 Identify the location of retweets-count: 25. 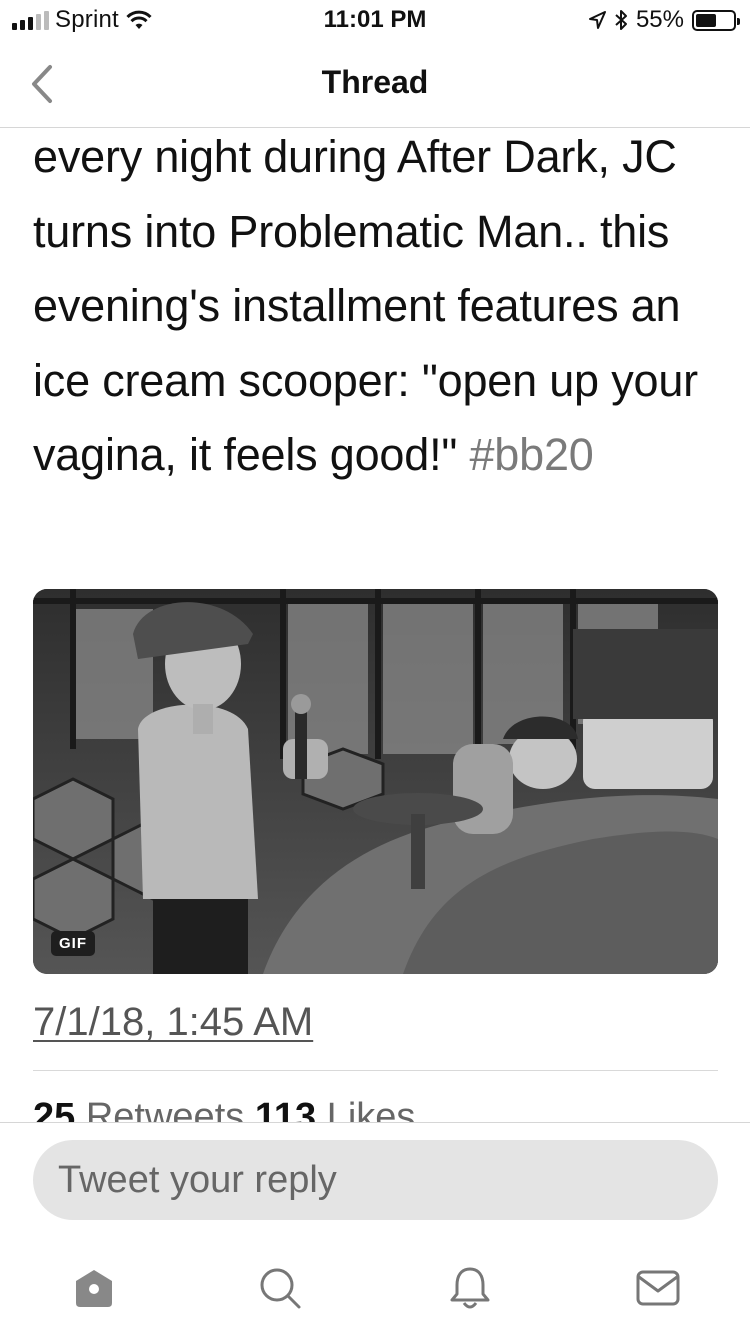
(54, 1109).